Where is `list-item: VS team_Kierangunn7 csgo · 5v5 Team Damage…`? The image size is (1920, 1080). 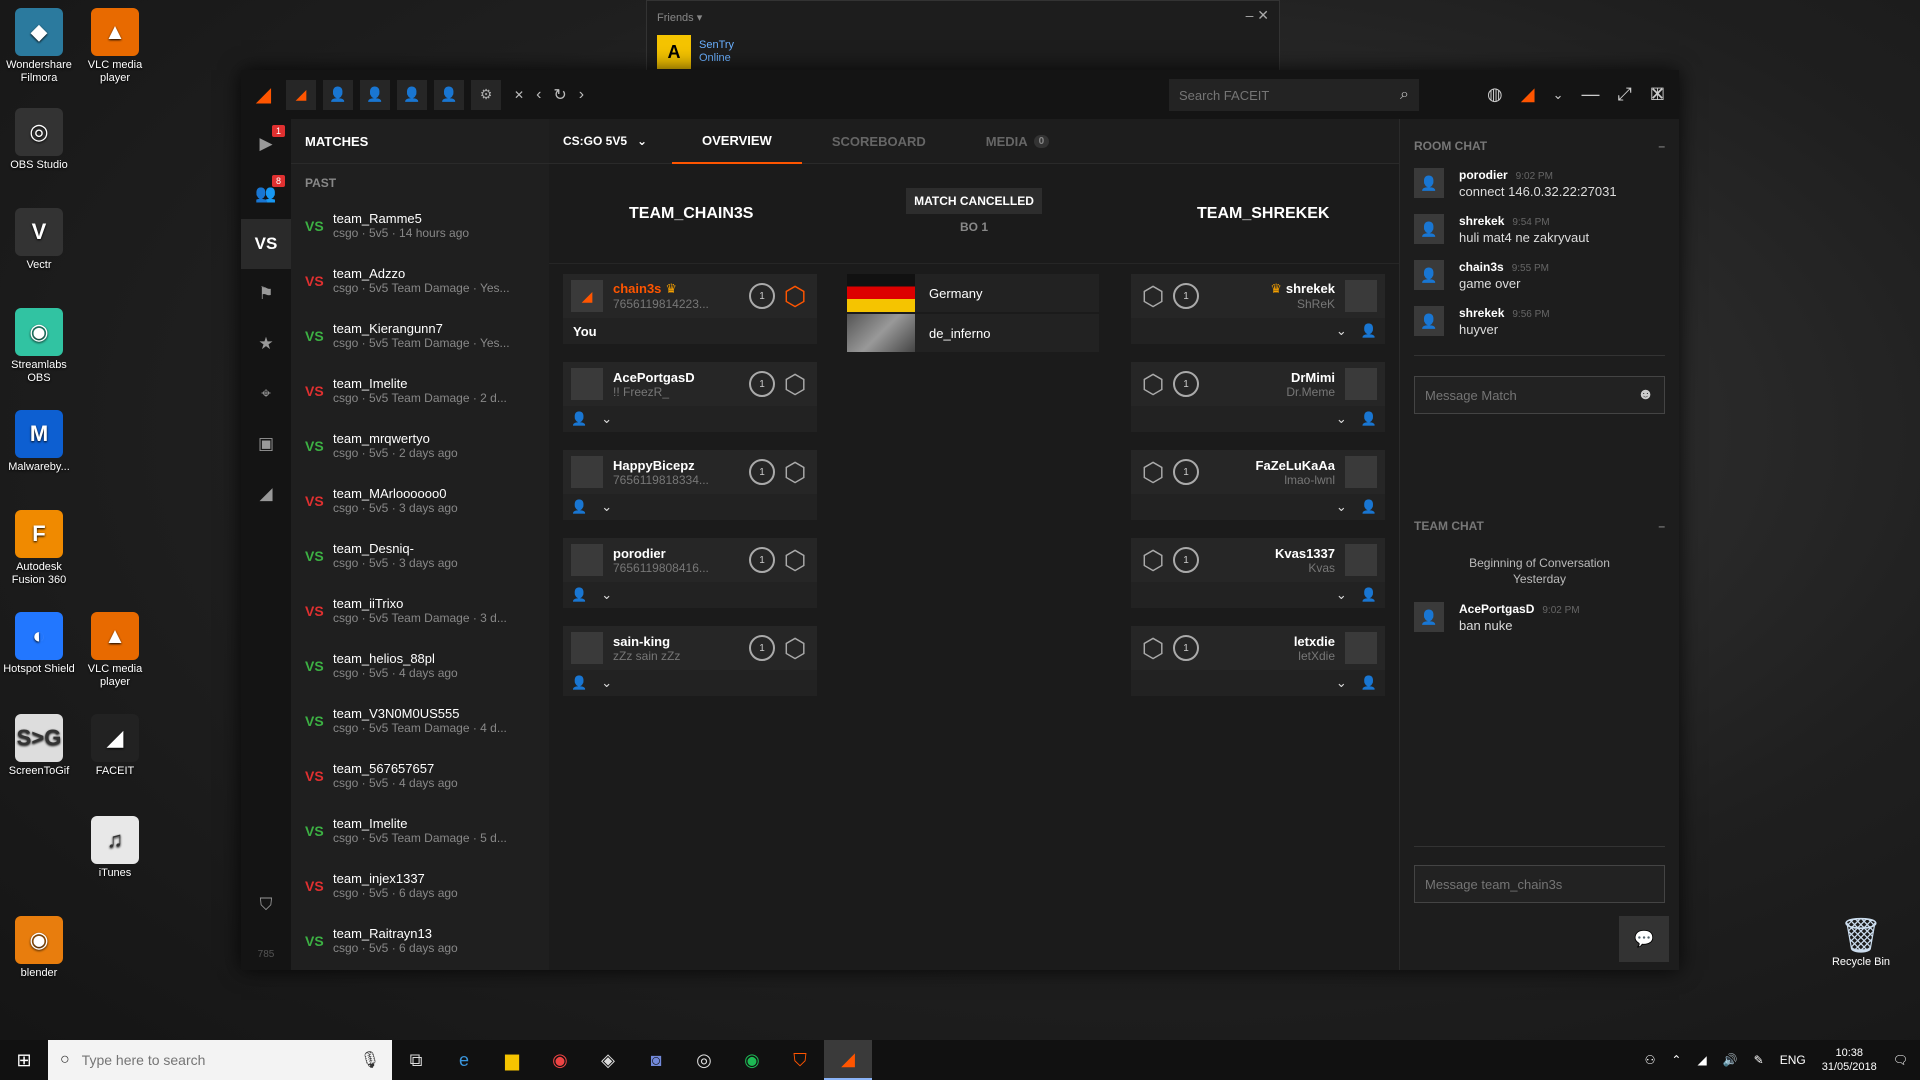 list-item: VS team_Kierangunn7 csgo · 5v5 Team Damage… is located at coordinates (420, 335).